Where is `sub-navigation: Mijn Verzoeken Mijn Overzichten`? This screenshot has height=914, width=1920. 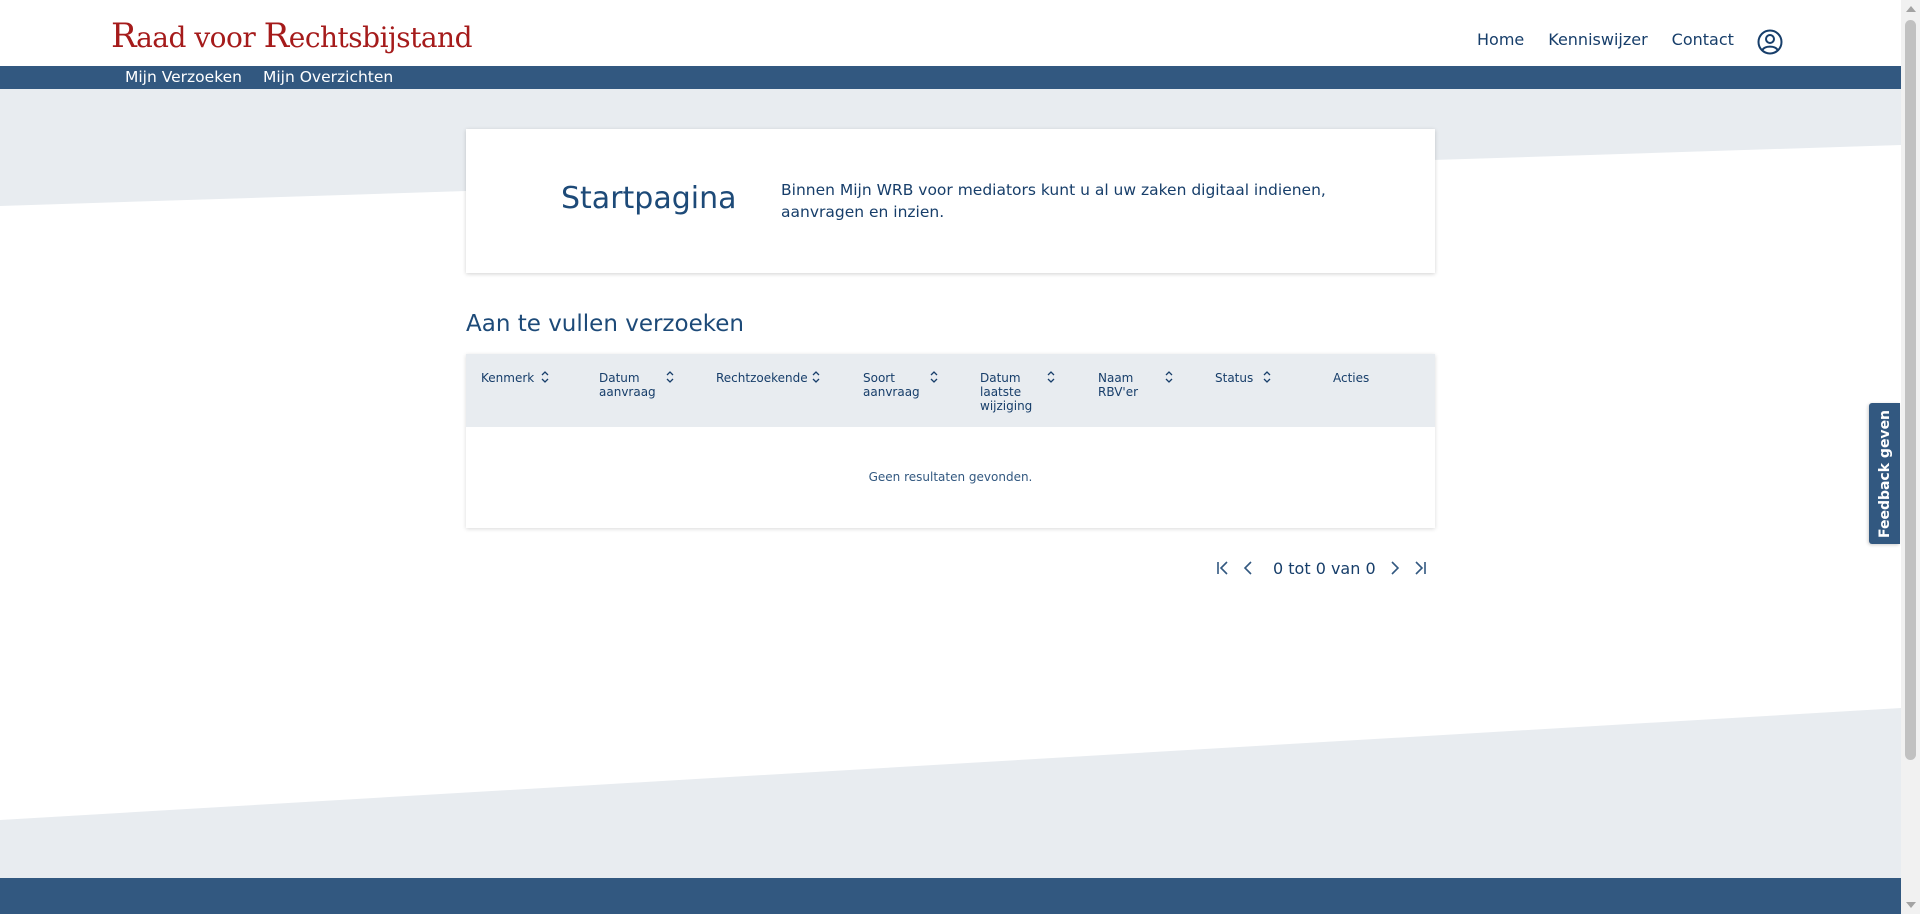
sub-navigation: Mijn Verzoeken Mijn Overzichten is located at coordinates (950, 77).